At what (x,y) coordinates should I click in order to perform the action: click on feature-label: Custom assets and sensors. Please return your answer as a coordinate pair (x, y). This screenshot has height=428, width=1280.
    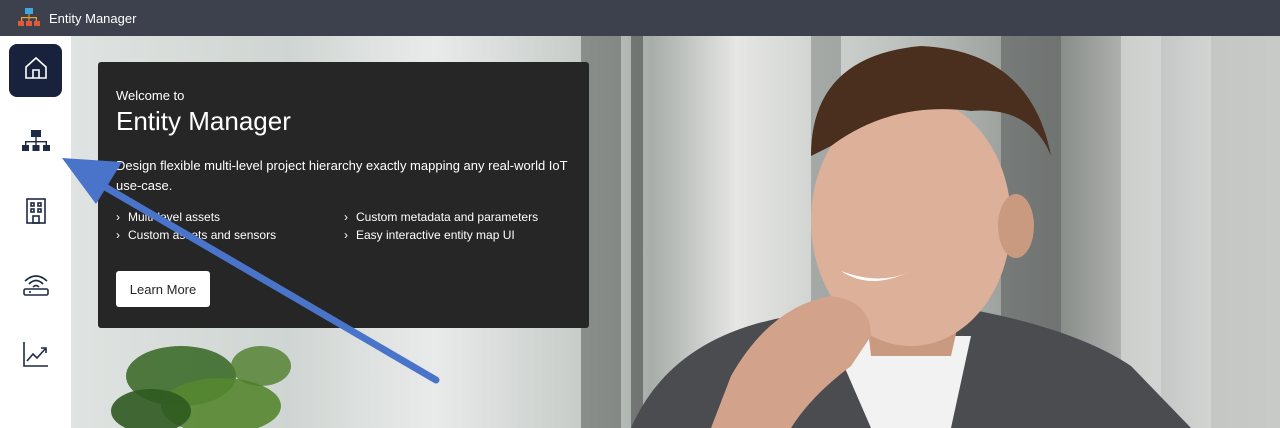
    Looking at the image, I should click on (202, 235).